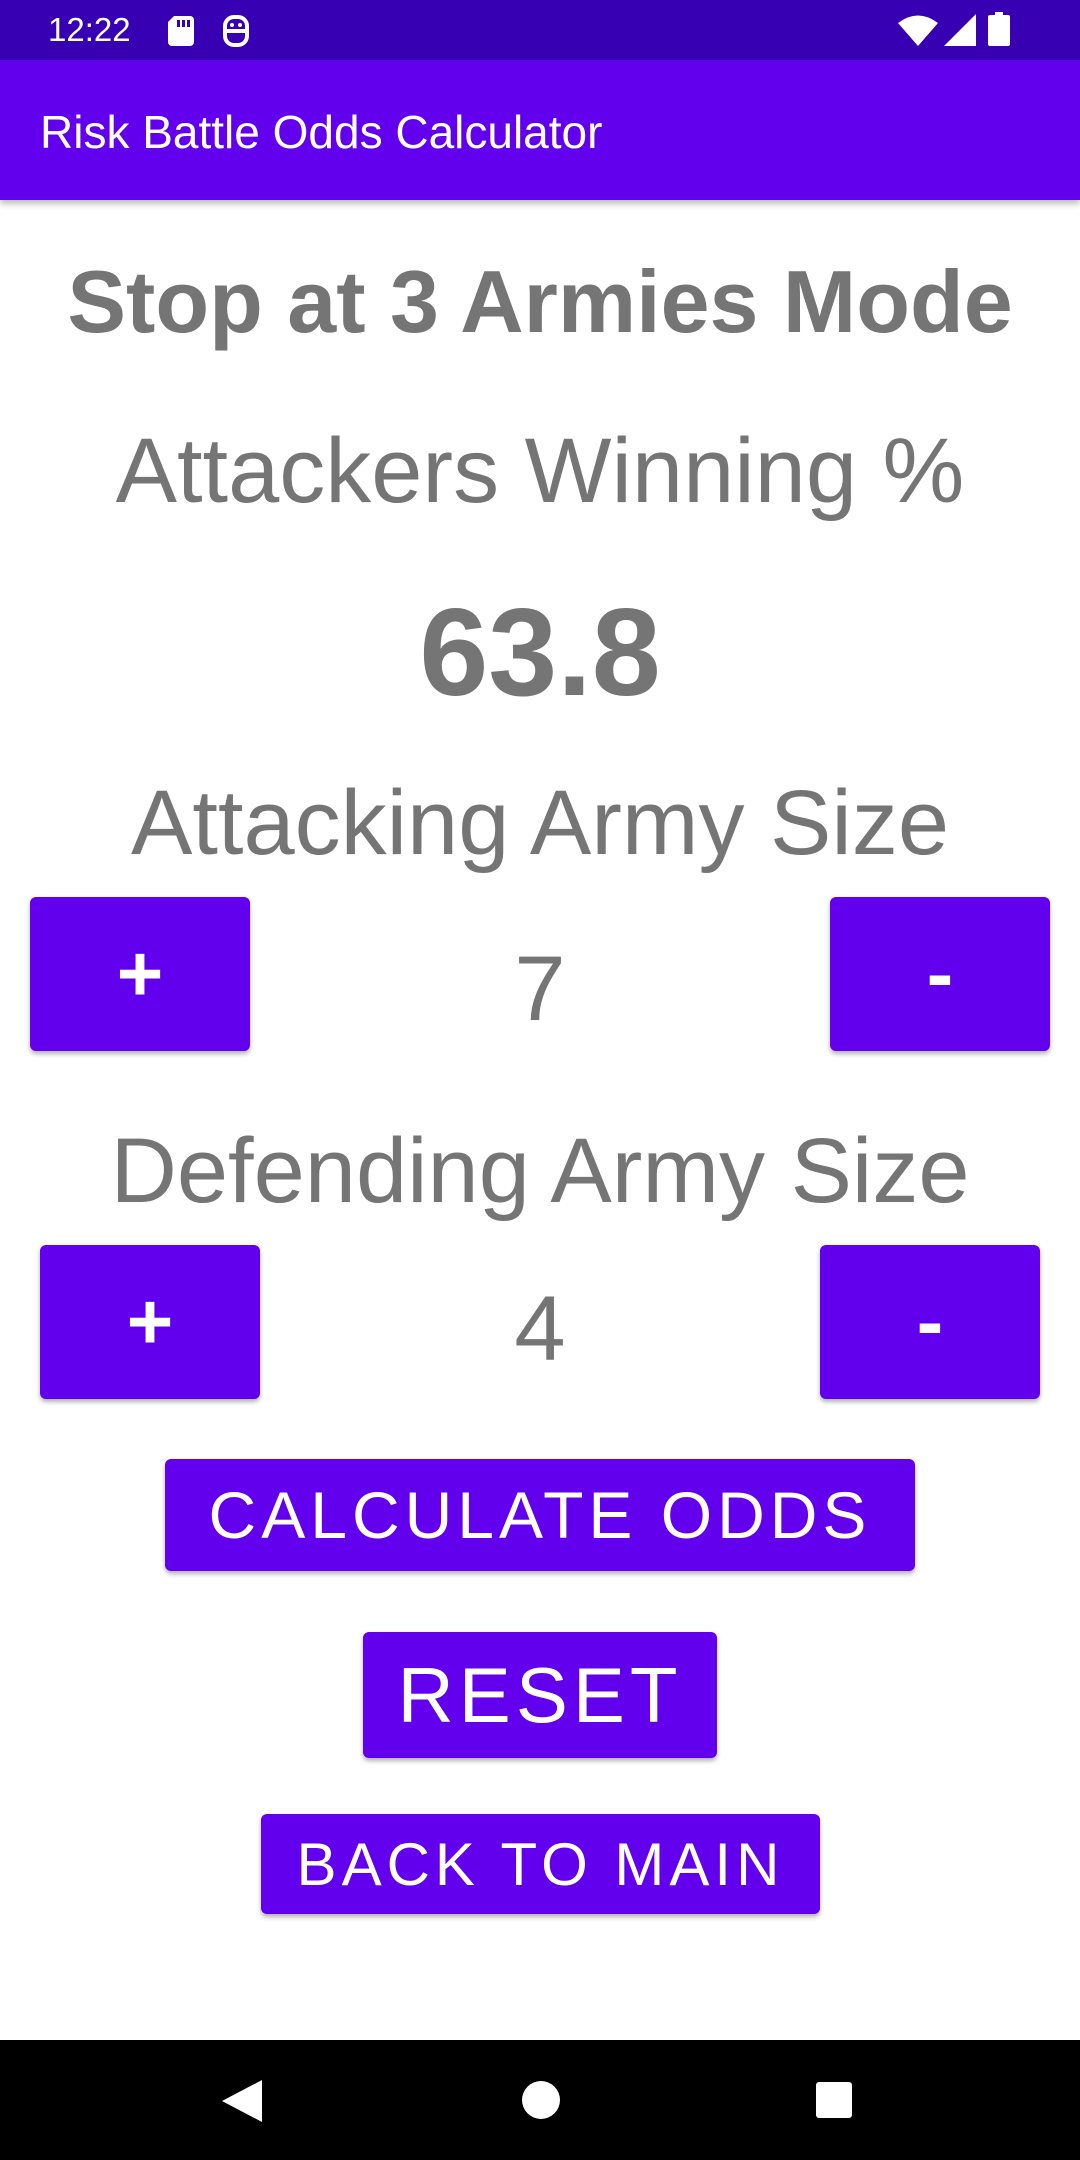  What do you see at coordinates (930, 1322) in the screenshot?
I see `defending-minus-button: -` at bounding box center [930, 1322].